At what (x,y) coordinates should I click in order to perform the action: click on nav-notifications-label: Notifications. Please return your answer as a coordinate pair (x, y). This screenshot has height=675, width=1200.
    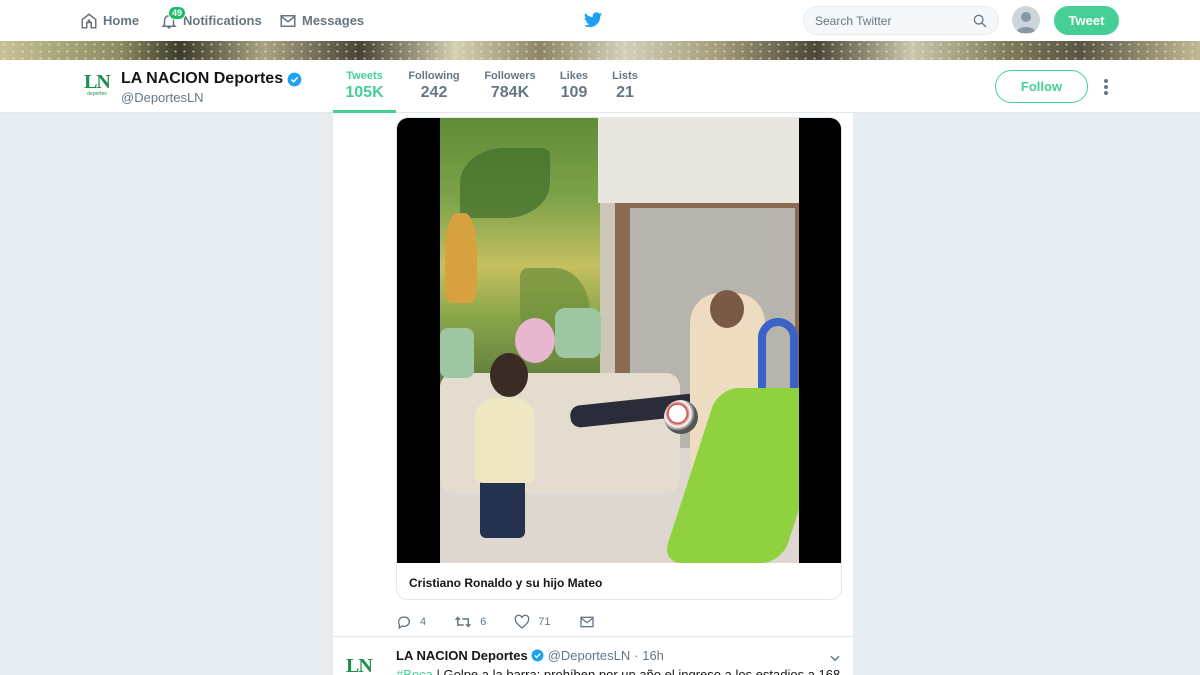
    Looking at the image, I should click on (222, 20).